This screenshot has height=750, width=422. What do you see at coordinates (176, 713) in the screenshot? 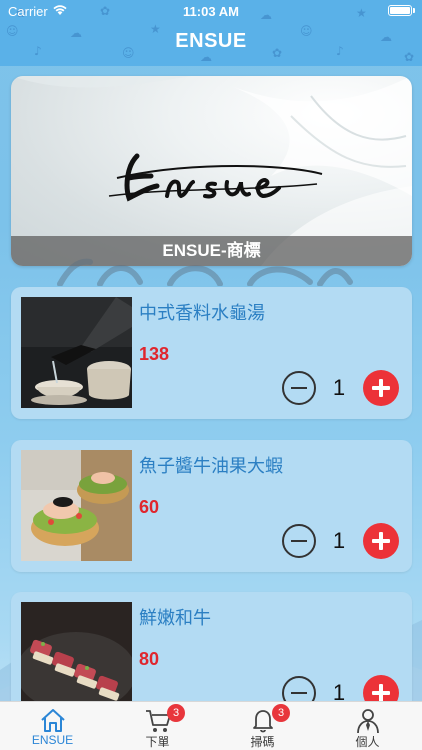
I see `cart-badge: 3` at bounding box center [176, 713].